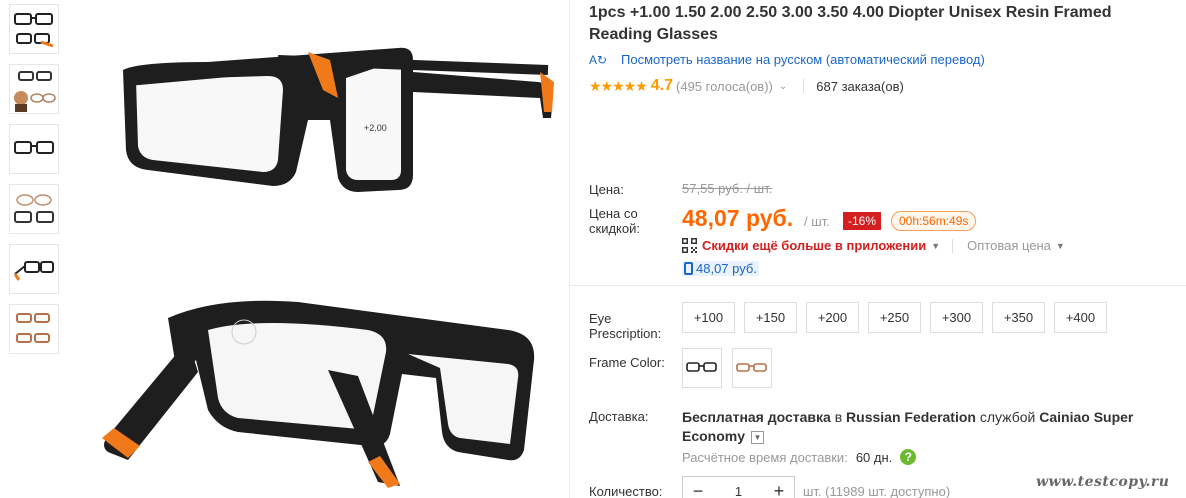  I want to click on discount-badge: -16%, so click(862, 221).